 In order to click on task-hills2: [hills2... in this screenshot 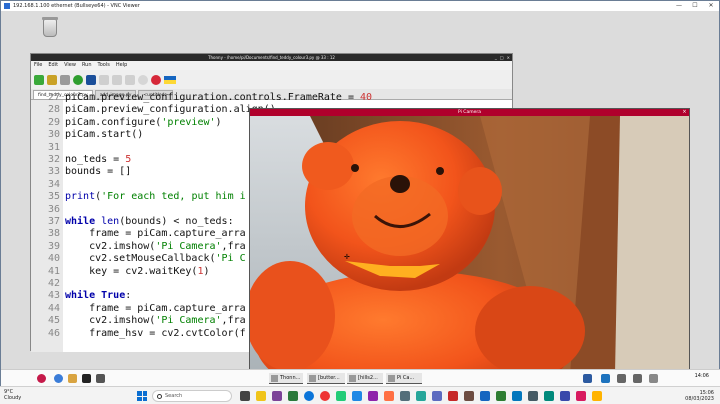, I will do `click(365, 378)`.